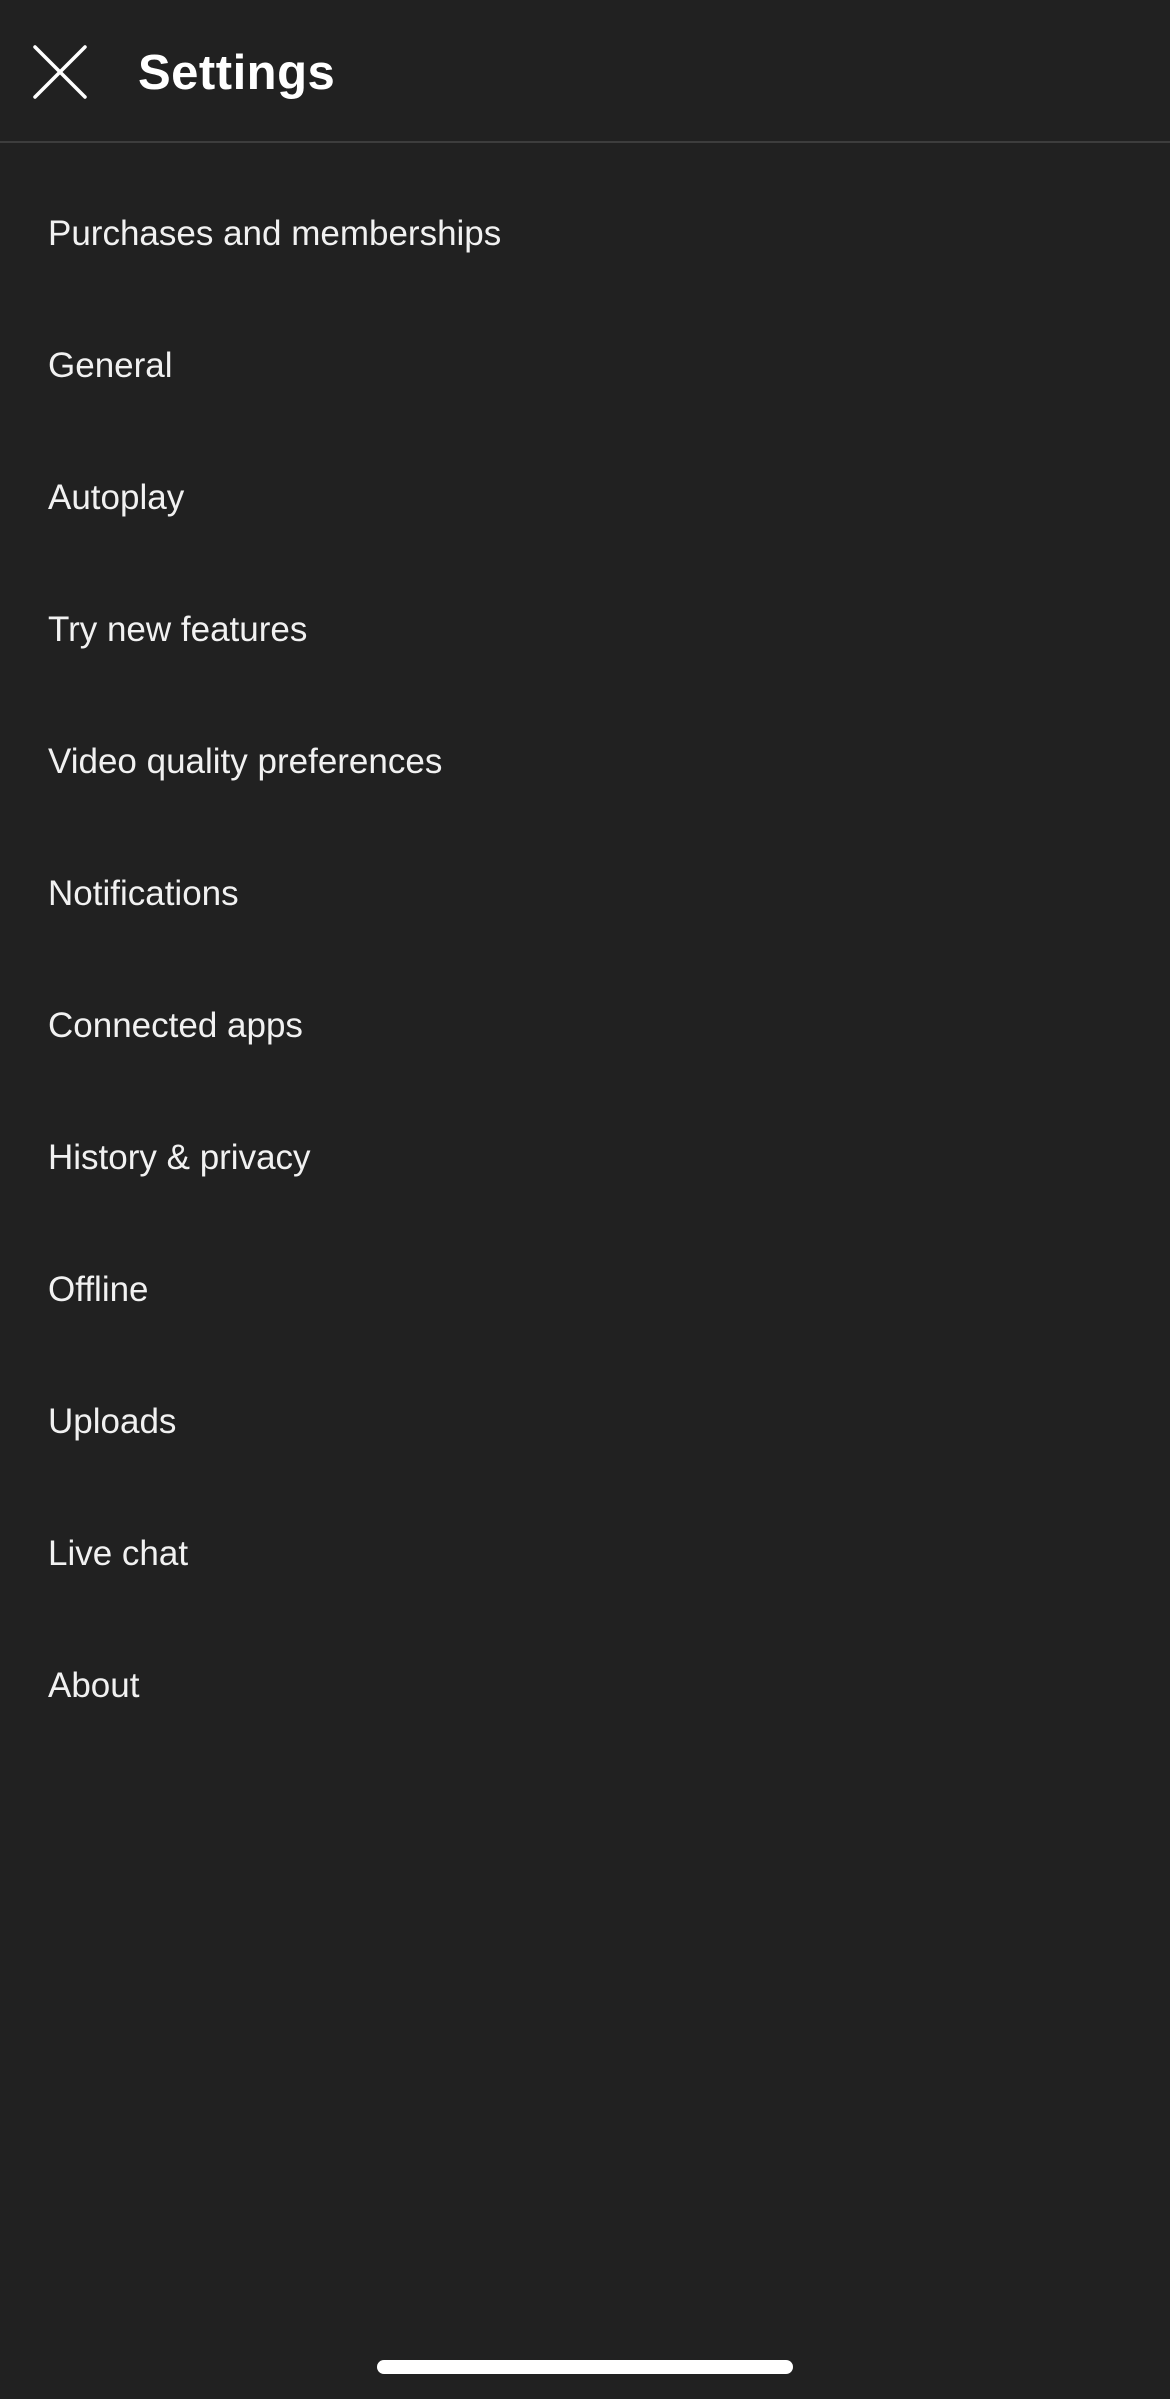 This screenshot has height=2399, width=1170. I want to click on settings-item-video-quality-preferences: Video quality preferences, so click(585, 762).